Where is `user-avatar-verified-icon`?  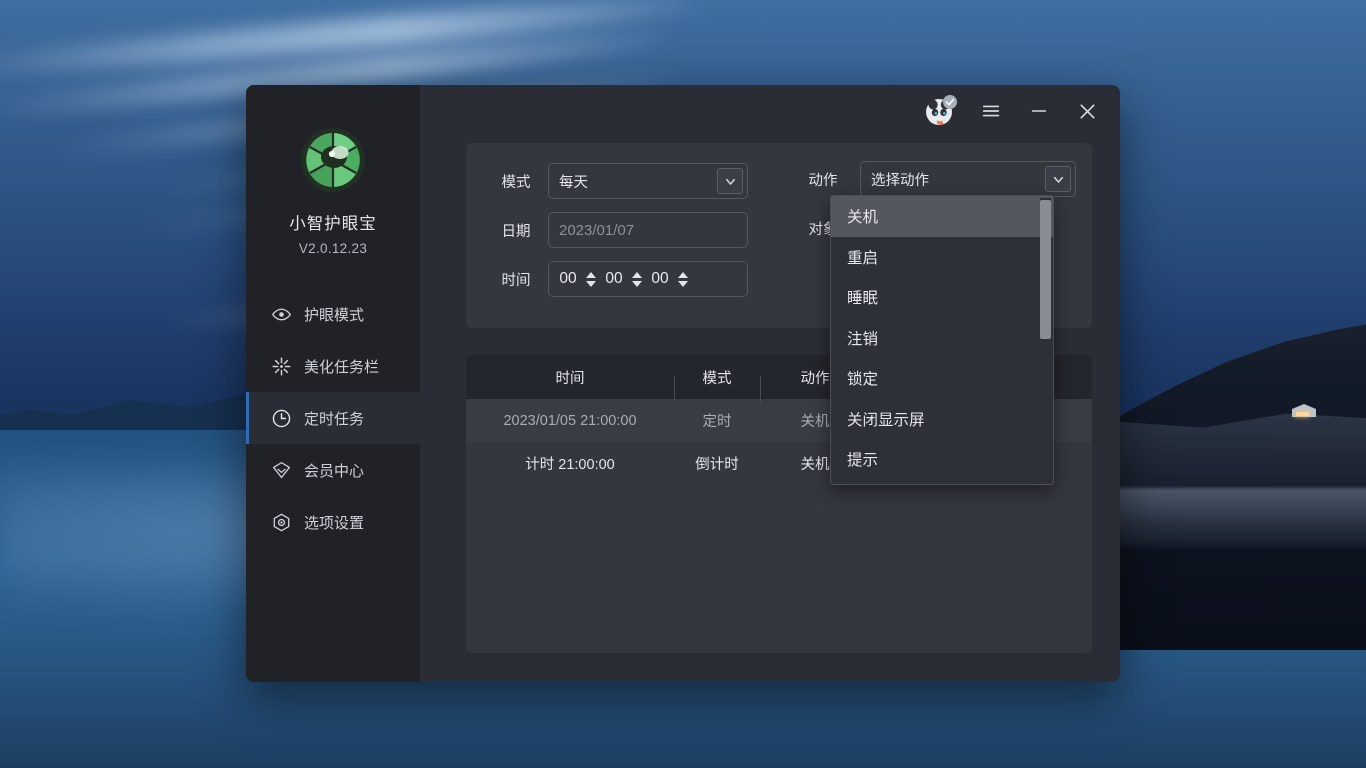
user-avatar-verified-icon is located at coordinates (941, 111).